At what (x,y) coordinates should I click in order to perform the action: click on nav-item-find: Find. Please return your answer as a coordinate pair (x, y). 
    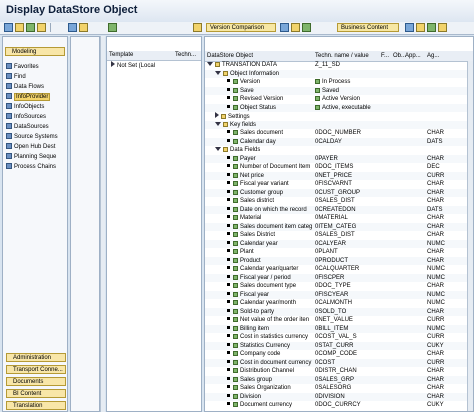
    Looking at the image, I should click on (16, 77).